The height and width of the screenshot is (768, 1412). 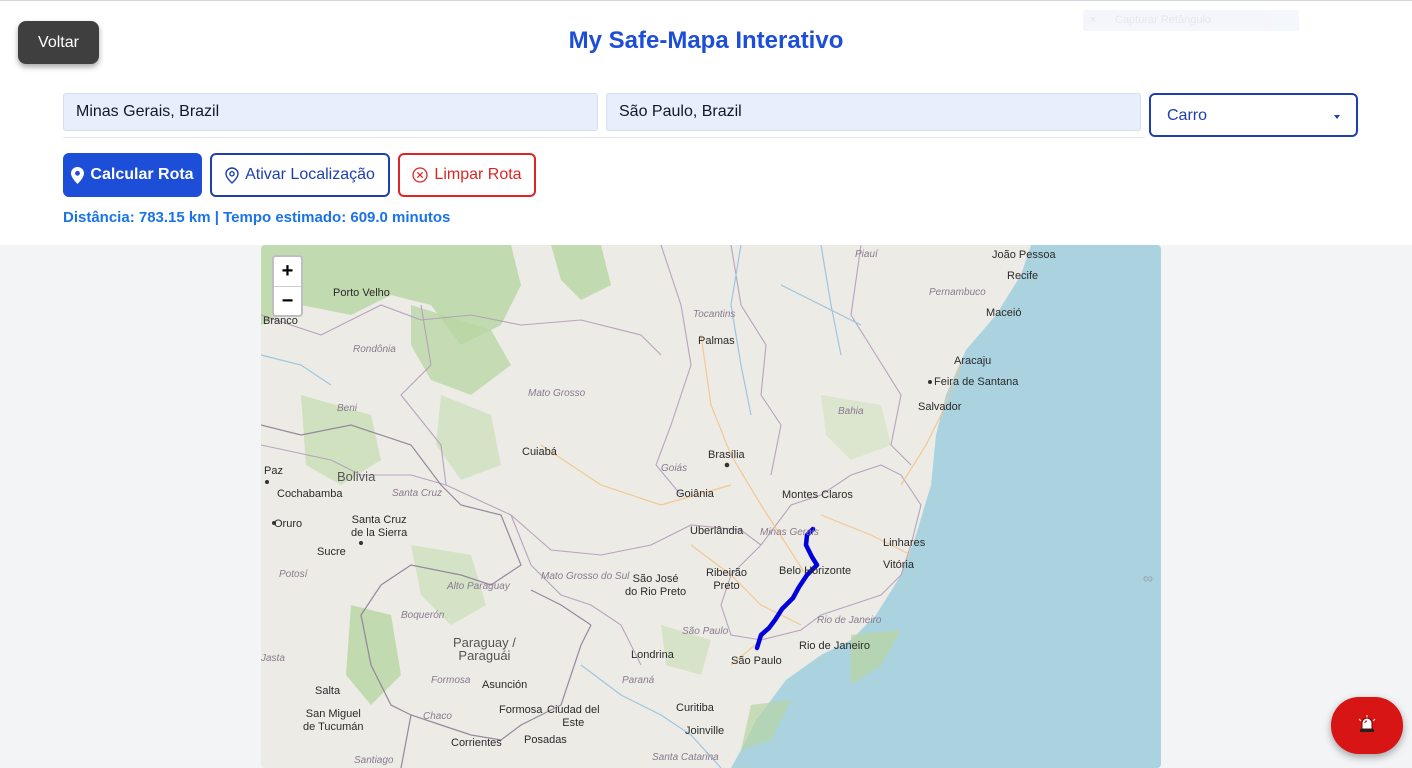 What do you see at coordinates (706, 40) in the screenshot?
I see `page-title: My Safe-Mapa Interativo` at bounding box center [706, 40].